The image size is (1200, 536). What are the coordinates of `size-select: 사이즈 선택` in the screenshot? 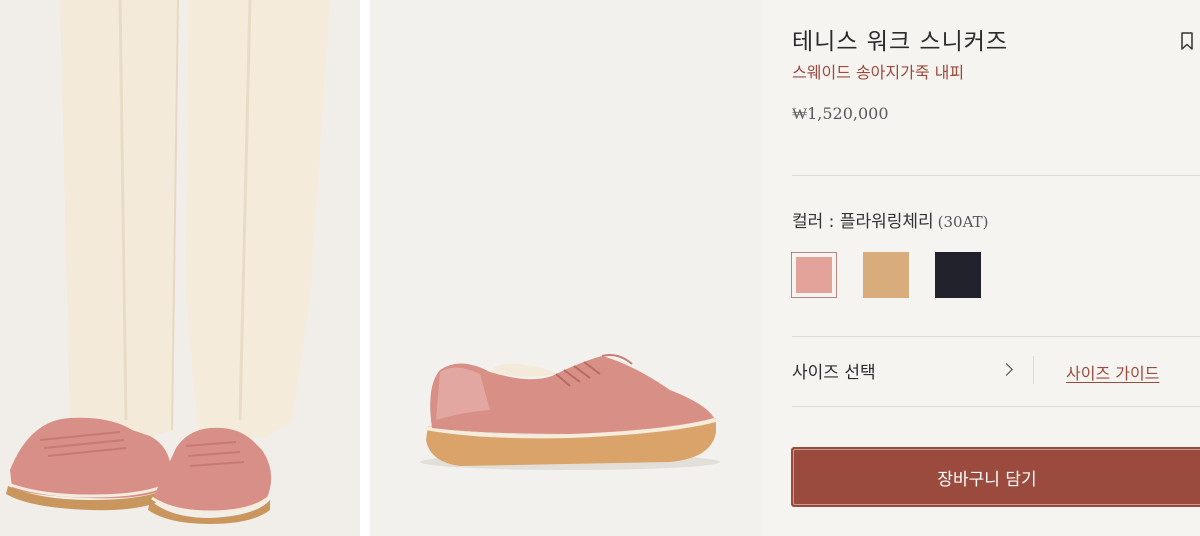 It's located at (834, 370).